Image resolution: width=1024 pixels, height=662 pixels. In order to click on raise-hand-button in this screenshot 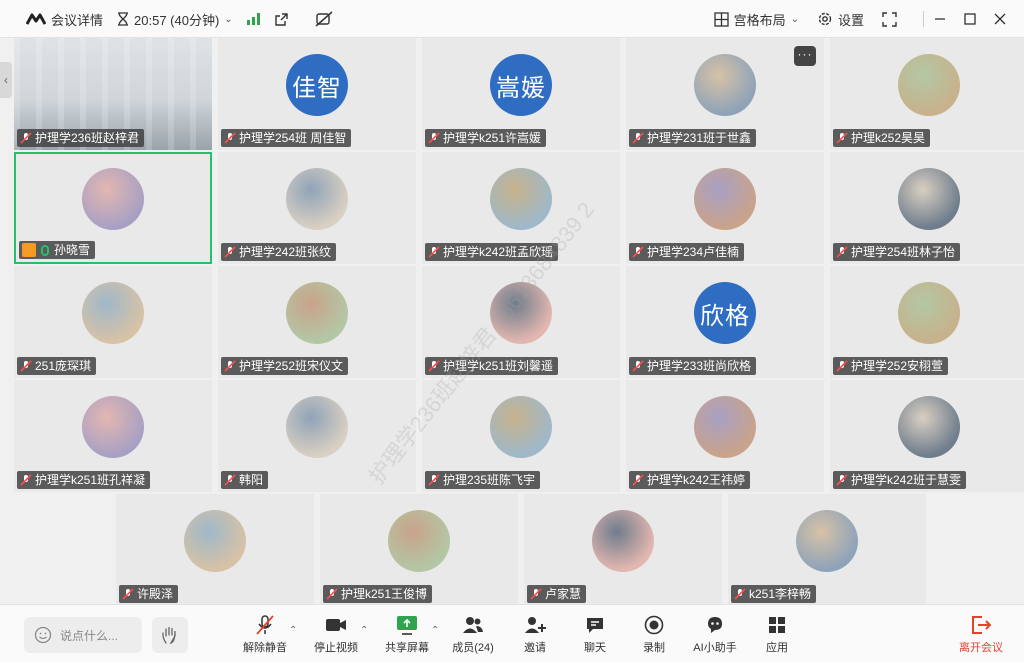, I will do `click(170, 635)`.